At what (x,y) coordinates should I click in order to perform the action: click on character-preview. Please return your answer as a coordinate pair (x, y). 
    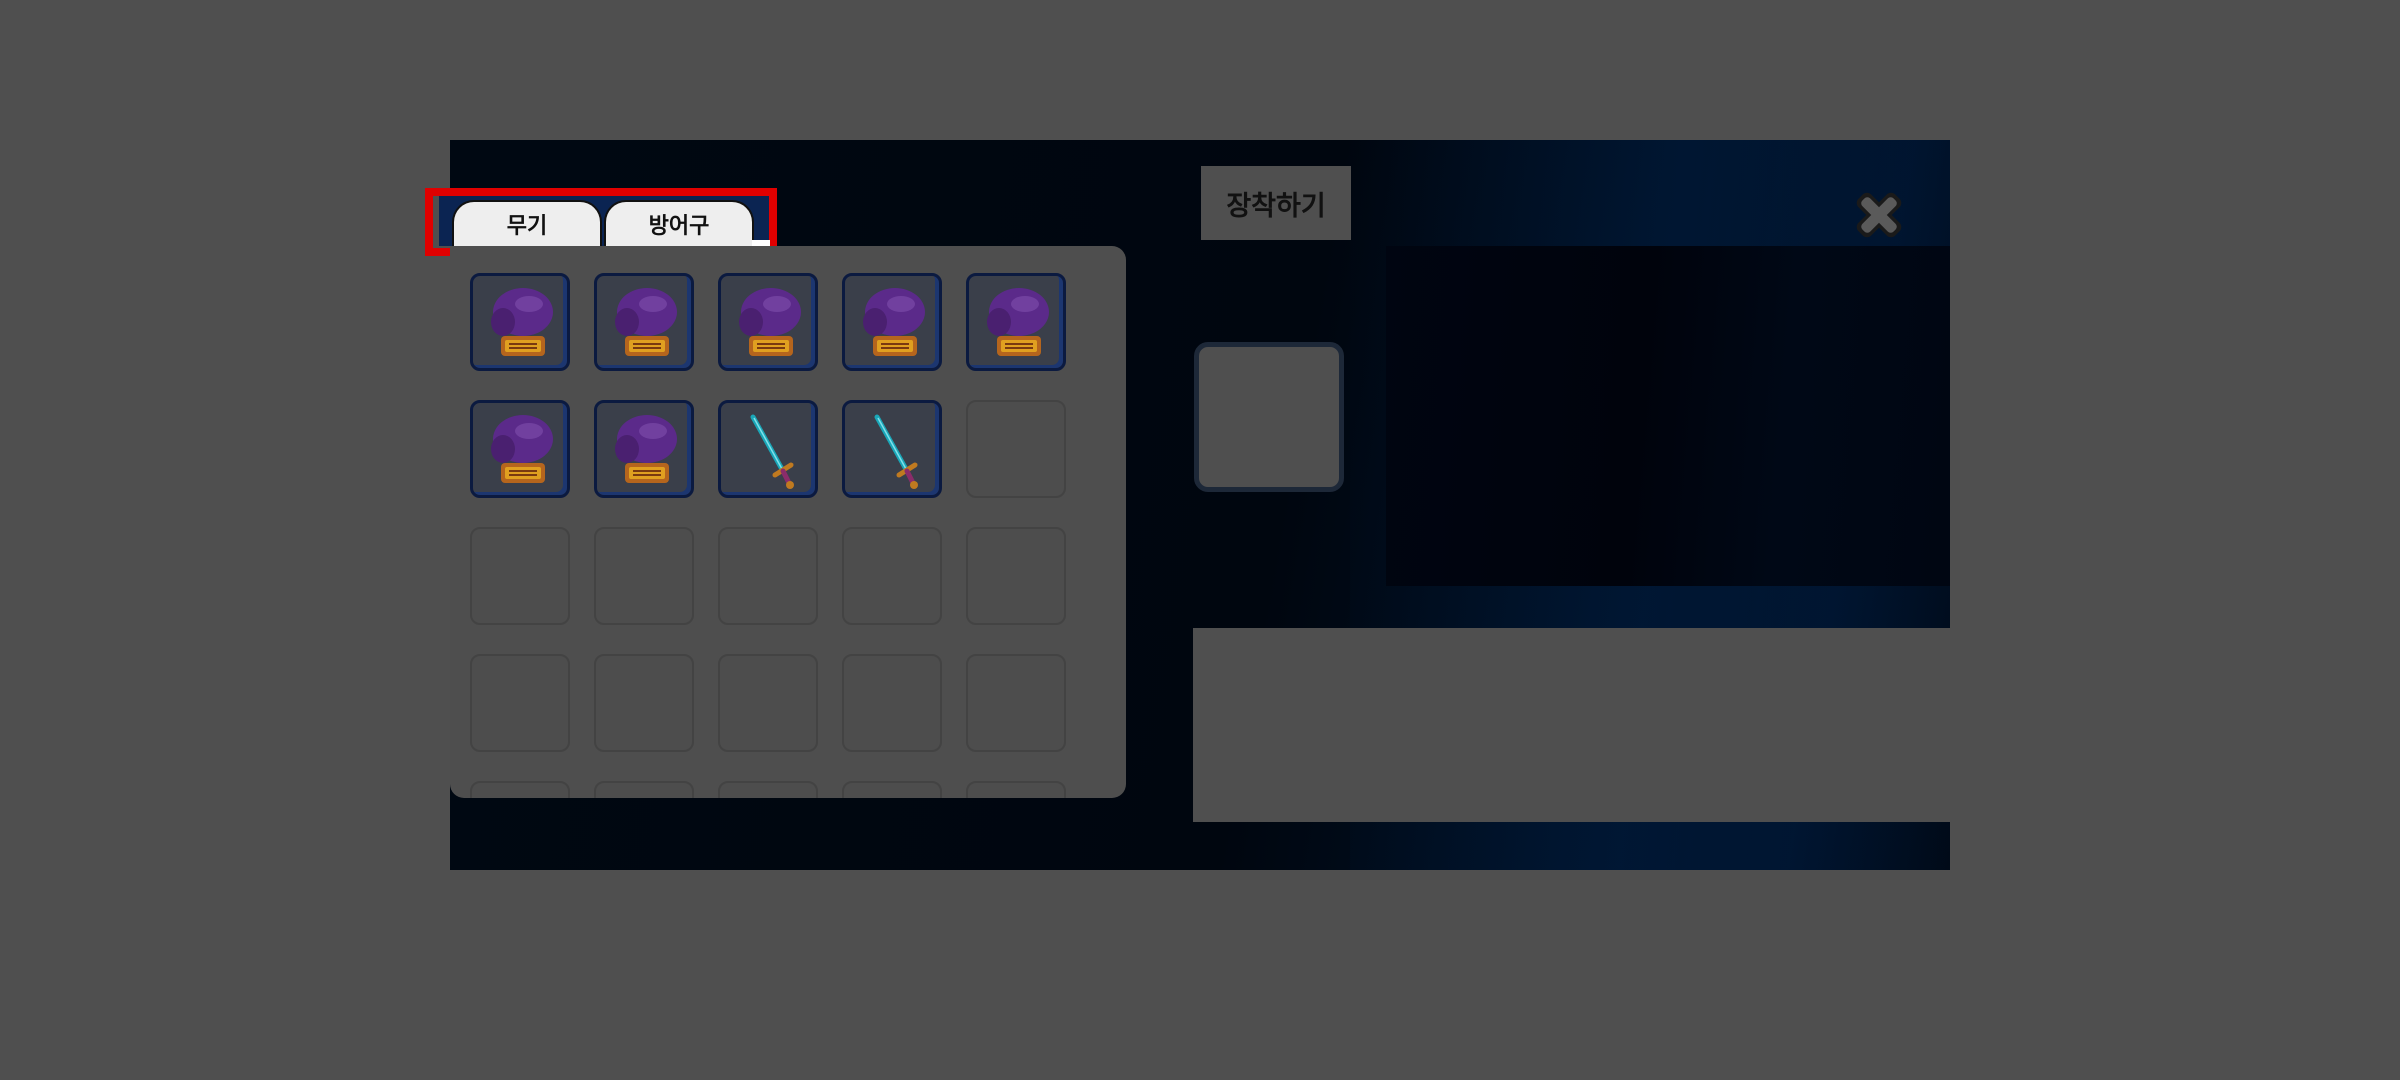
    Looking at the image, I should click on (1668, 416).